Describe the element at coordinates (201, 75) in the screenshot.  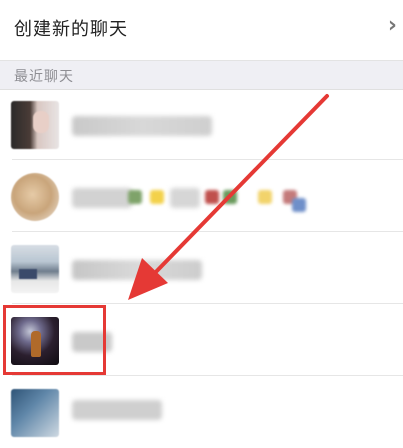
I see `recent-chats-header: 最近聊天` at that location.